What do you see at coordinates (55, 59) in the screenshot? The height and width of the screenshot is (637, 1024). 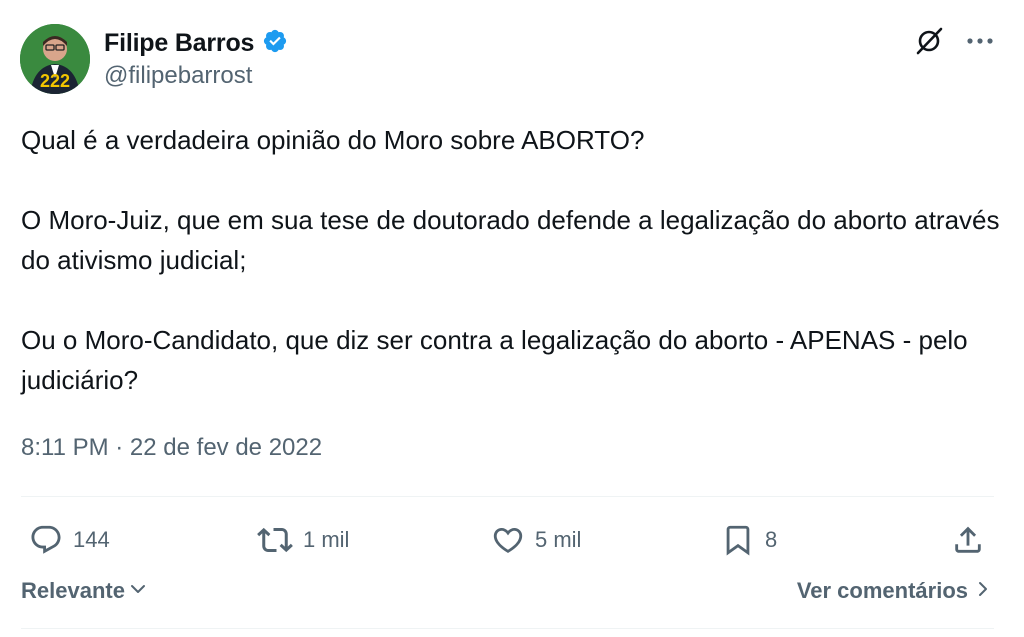 I see `avatar: 222` at bounding box center [55, 59].